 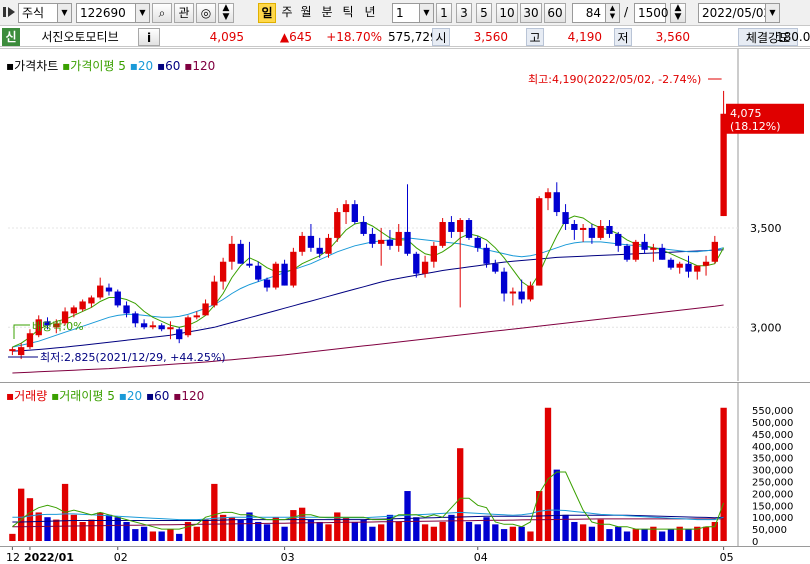 What do you see at coordinates (184, 13) in the screenshot?
I see `related-button: 관` at bounding box center [184, 13].